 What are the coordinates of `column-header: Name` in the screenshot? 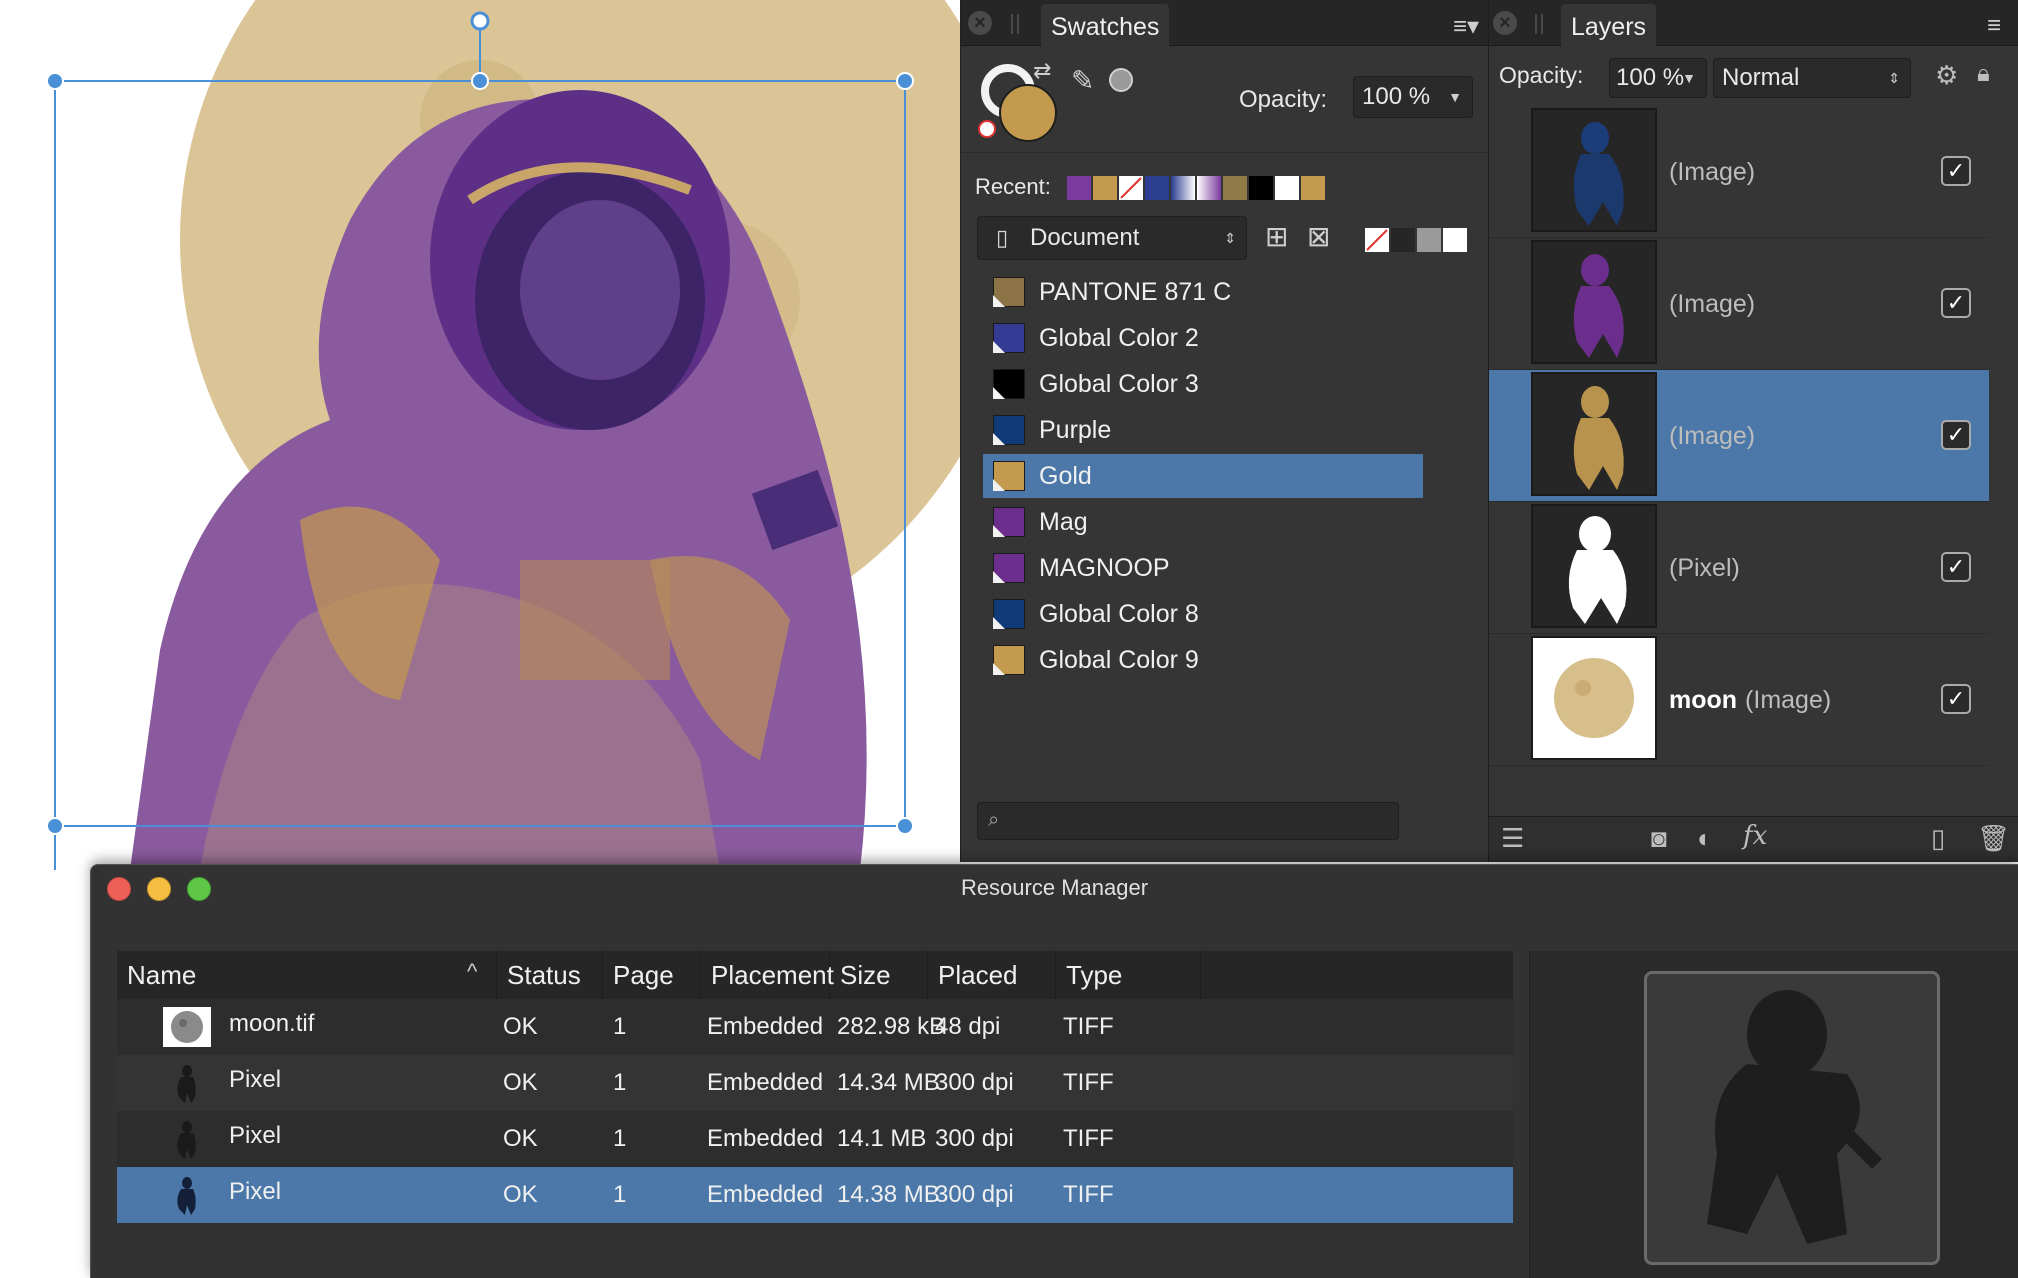 It's located at (307, 975).